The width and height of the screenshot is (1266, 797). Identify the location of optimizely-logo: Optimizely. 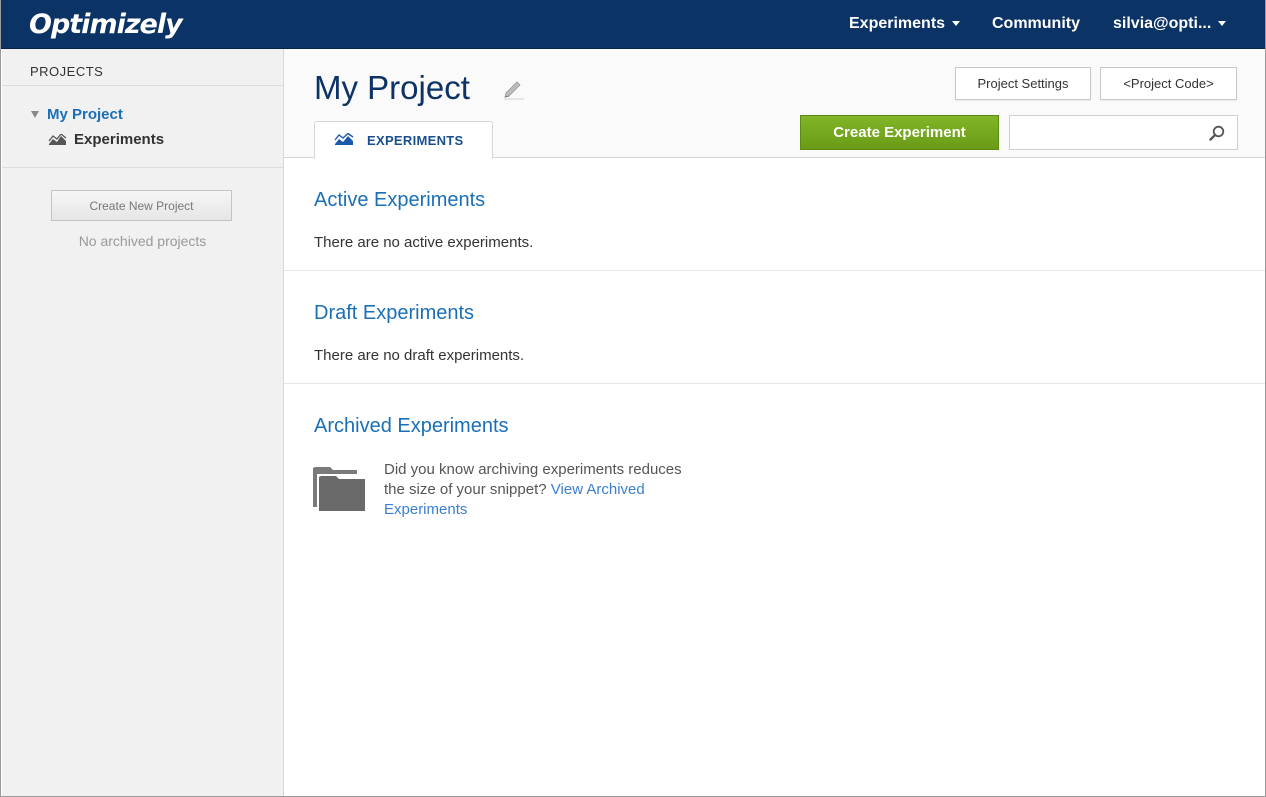
(106, 24).